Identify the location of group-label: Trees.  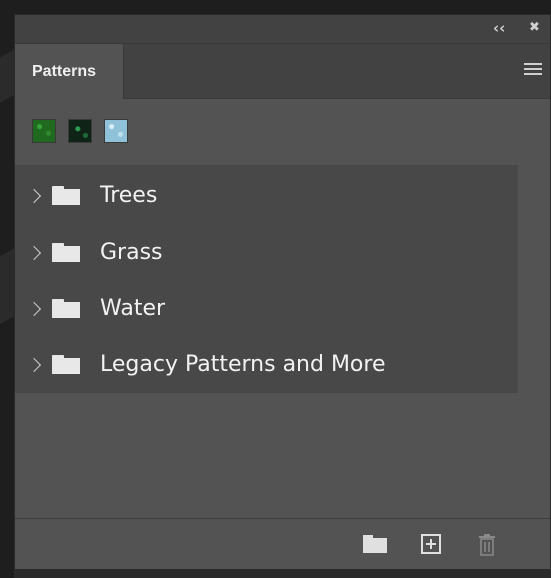
(129, 195).